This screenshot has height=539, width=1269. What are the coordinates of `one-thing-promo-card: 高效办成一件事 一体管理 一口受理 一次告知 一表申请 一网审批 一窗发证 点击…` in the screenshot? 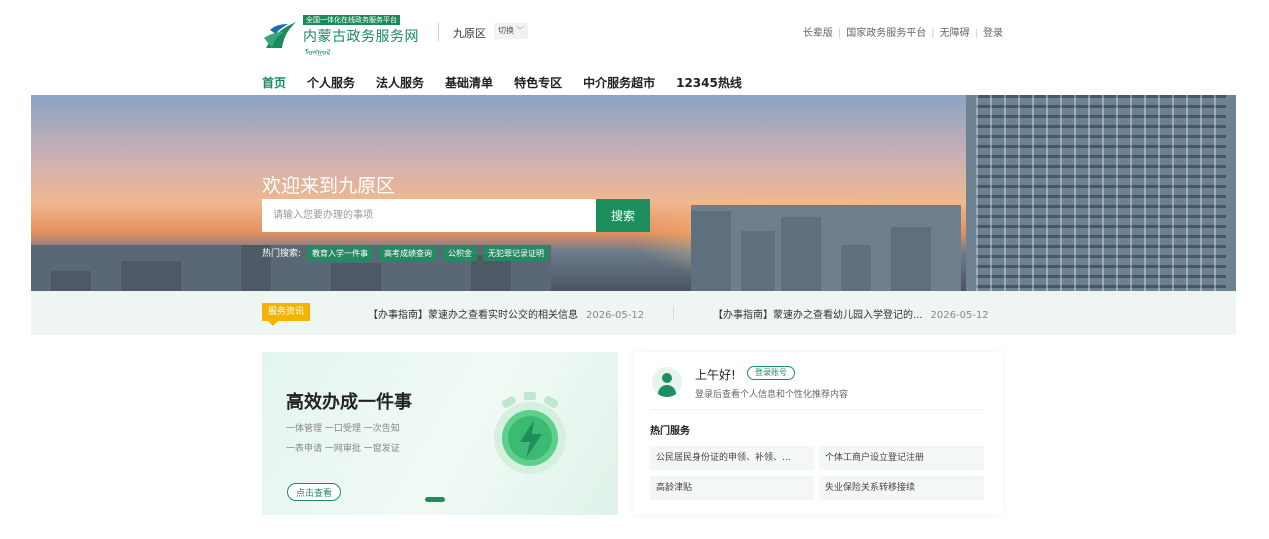 It's located at (440, 433).